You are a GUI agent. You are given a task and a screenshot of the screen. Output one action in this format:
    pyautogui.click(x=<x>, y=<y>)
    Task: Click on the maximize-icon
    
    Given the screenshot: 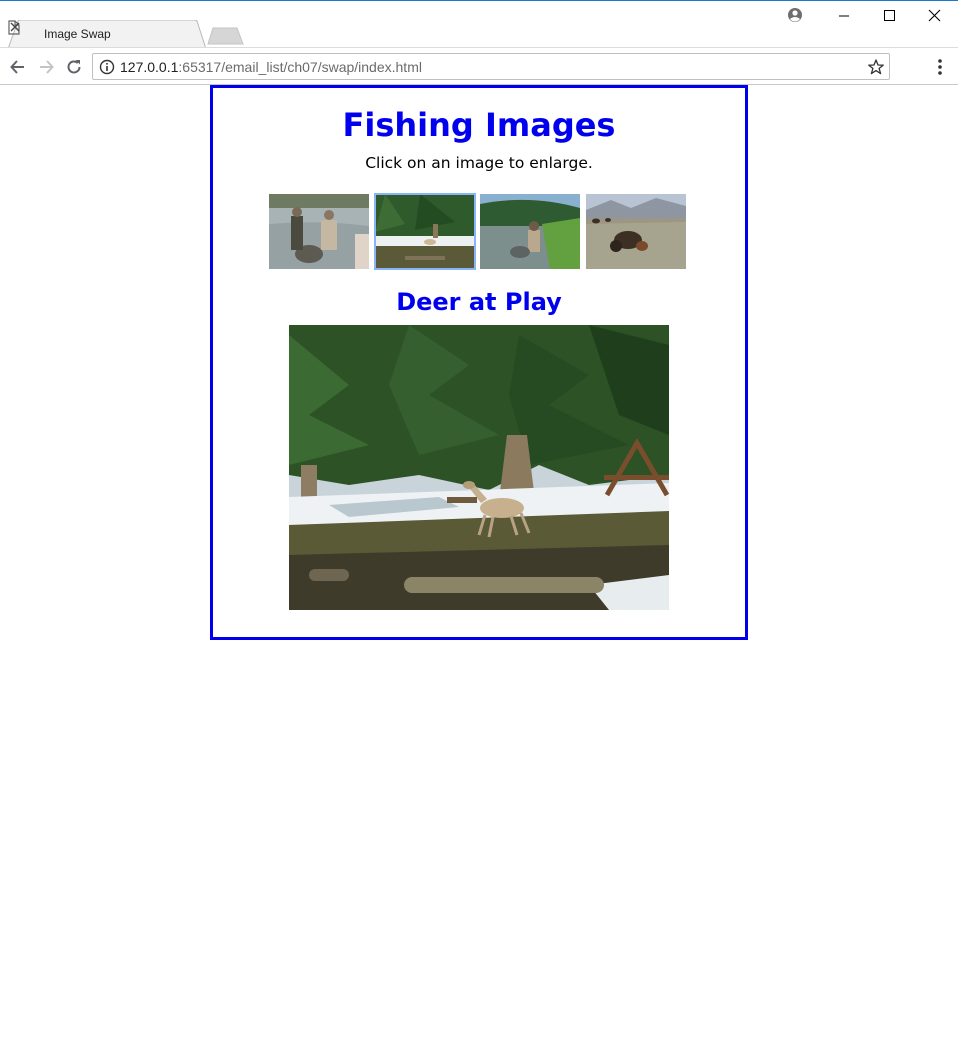 What is the action you would take?
    pyautogui.click(x=889, y=15)
    